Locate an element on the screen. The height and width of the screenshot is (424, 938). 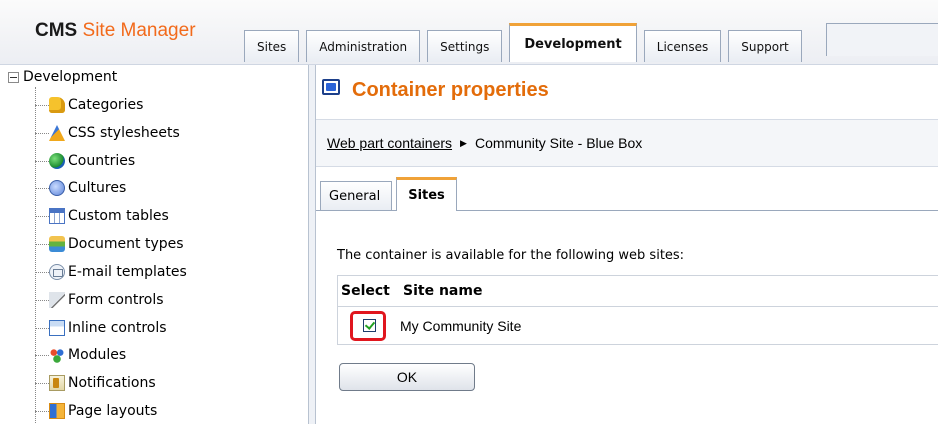
document-types-icon is located at coordinates (57, 244).